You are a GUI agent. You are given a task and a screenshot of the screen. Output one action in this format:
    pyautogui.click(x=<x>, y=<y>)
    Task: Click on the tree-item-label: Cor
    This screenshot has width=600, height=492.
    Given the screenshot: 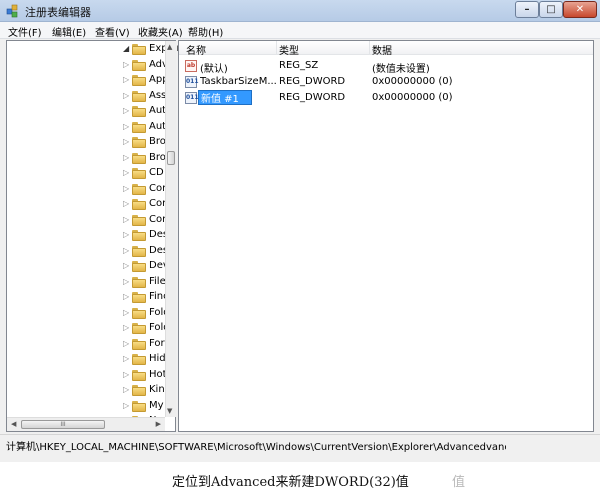 What is the action you would take?
    pyautogui.click(x=157, y=203)
    